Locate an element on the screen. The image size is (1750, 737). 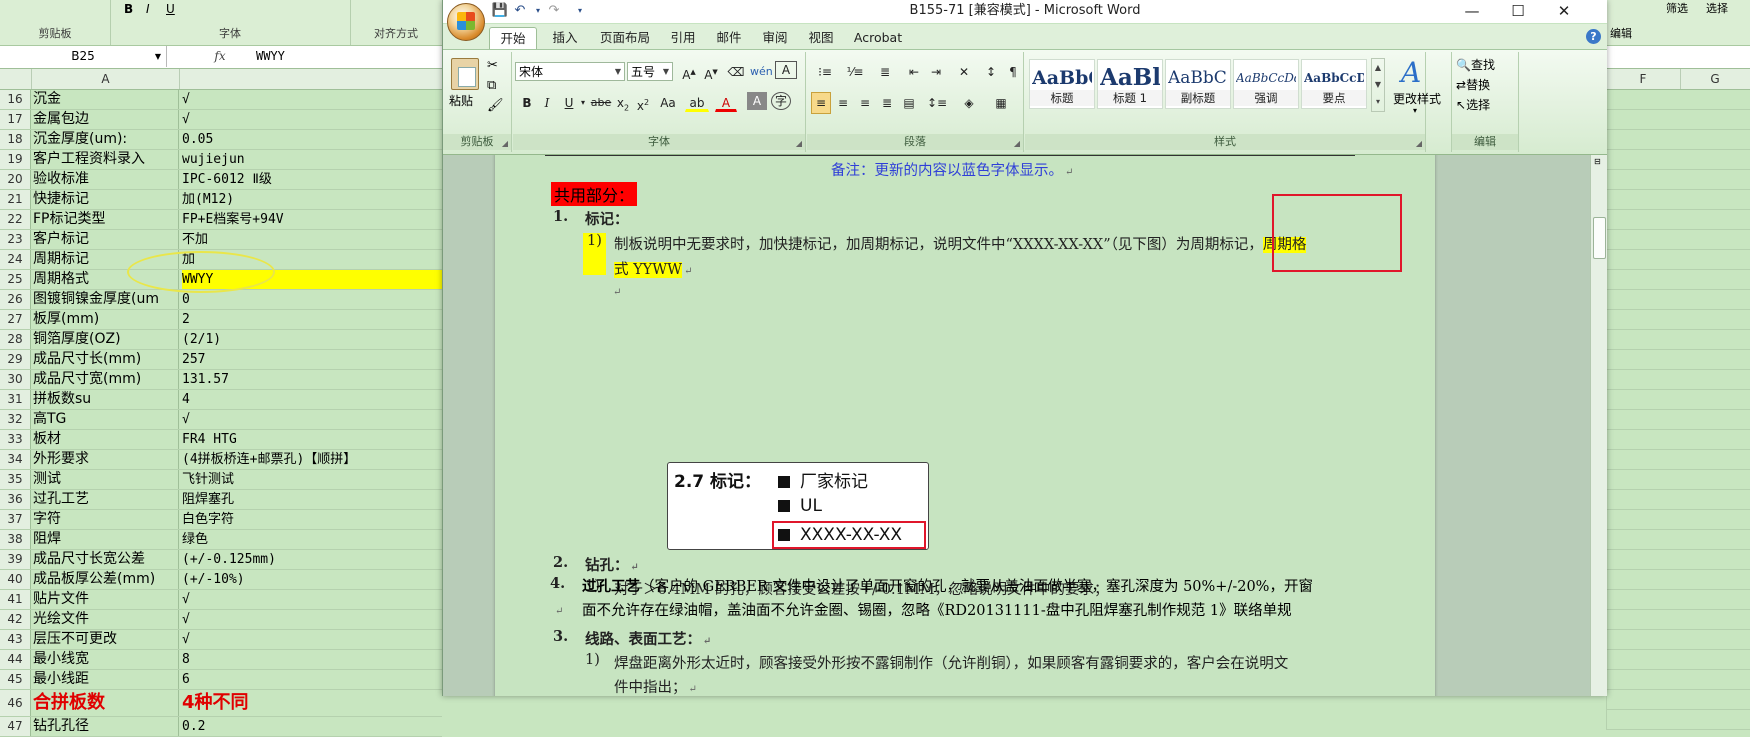
phonetic-guide-icon: wén is located at coordinates (761, 72).